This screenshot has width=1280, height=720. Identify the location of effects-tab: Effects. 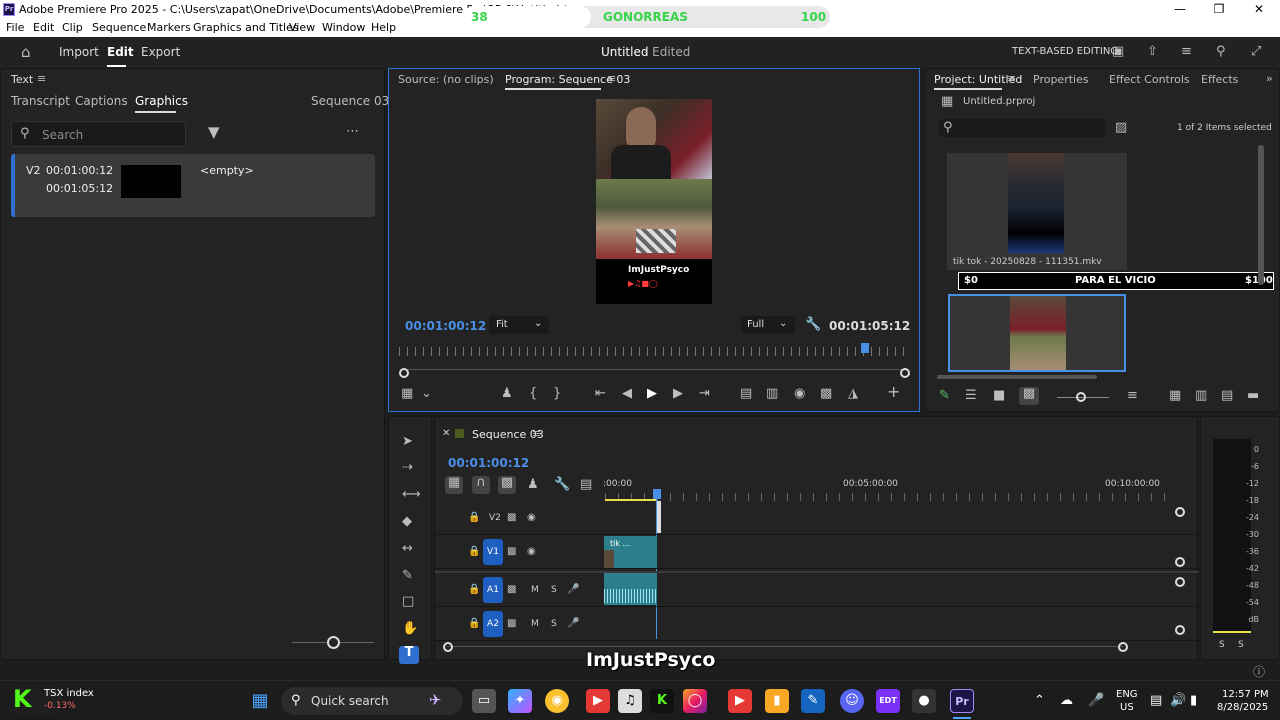
(1219, 79).